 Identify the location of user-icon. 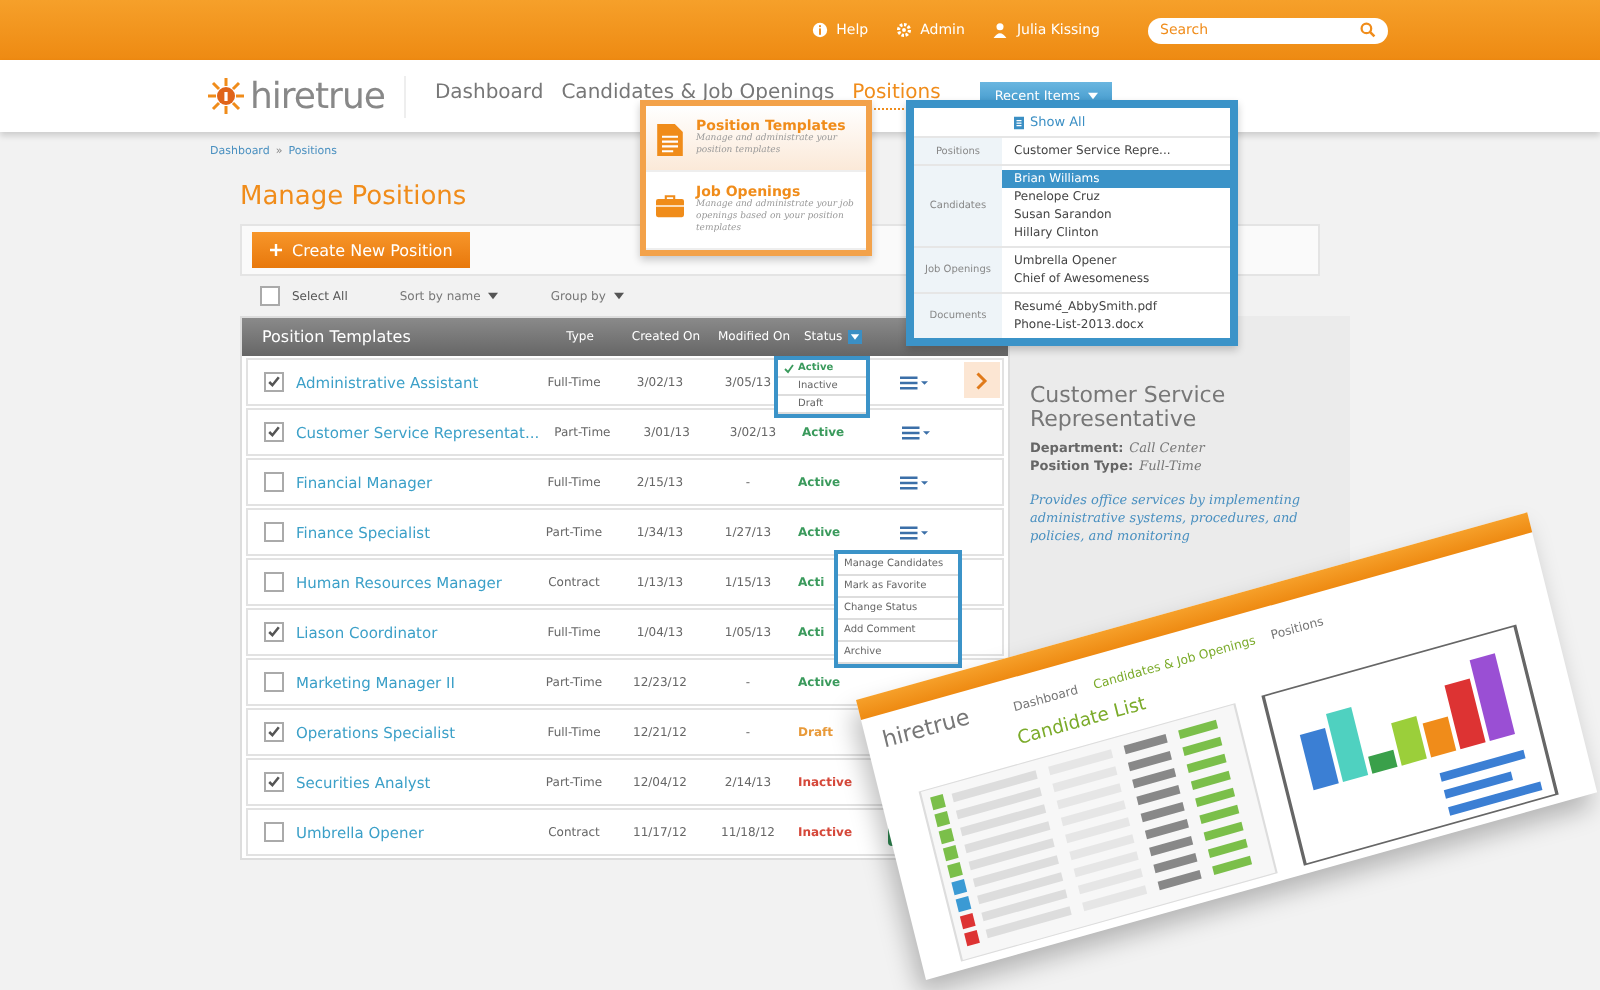
(1000, 30).